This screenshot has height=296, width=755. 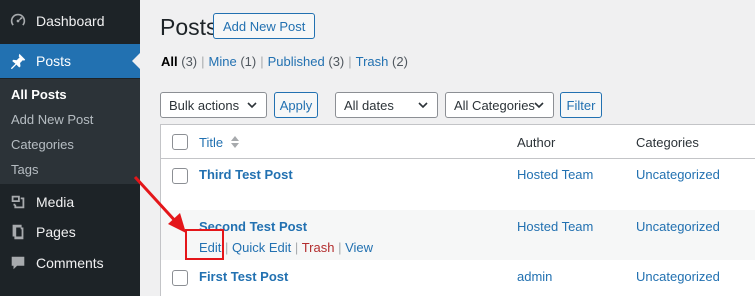 I want to click on media-icon, so click(x=18, y=202).